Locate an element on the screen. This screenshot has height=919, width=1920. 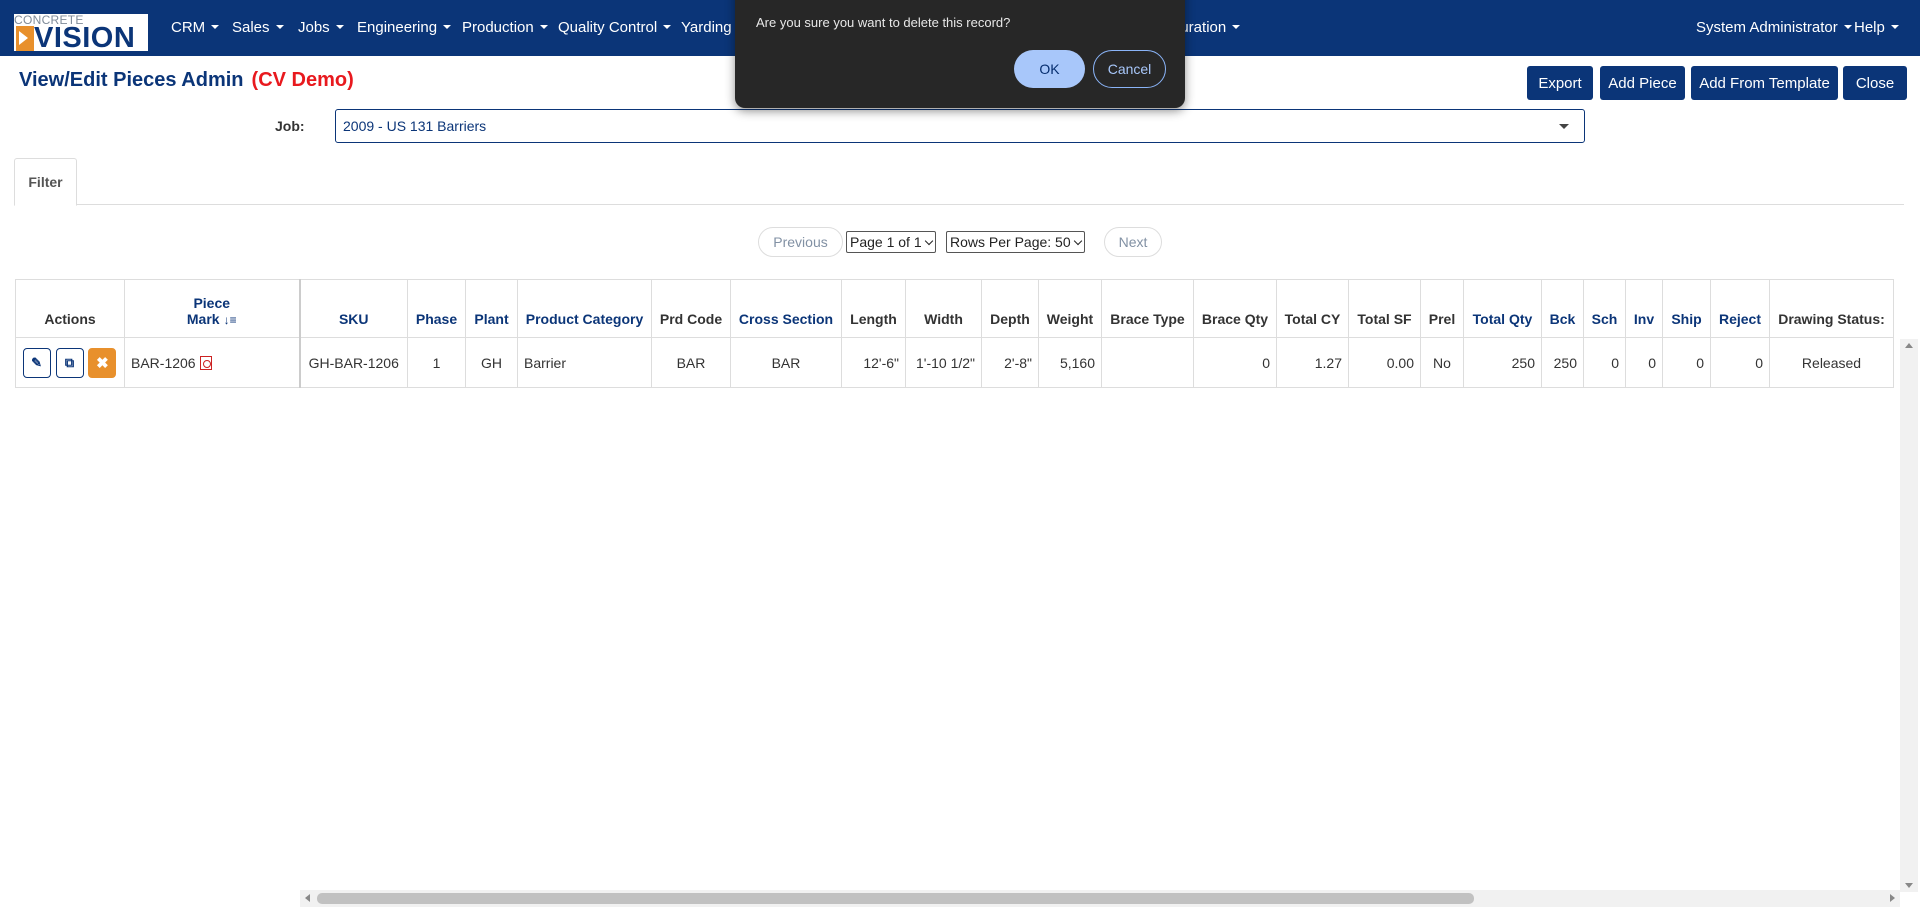
cell-plant: GH is located at coordinates (491, 362).